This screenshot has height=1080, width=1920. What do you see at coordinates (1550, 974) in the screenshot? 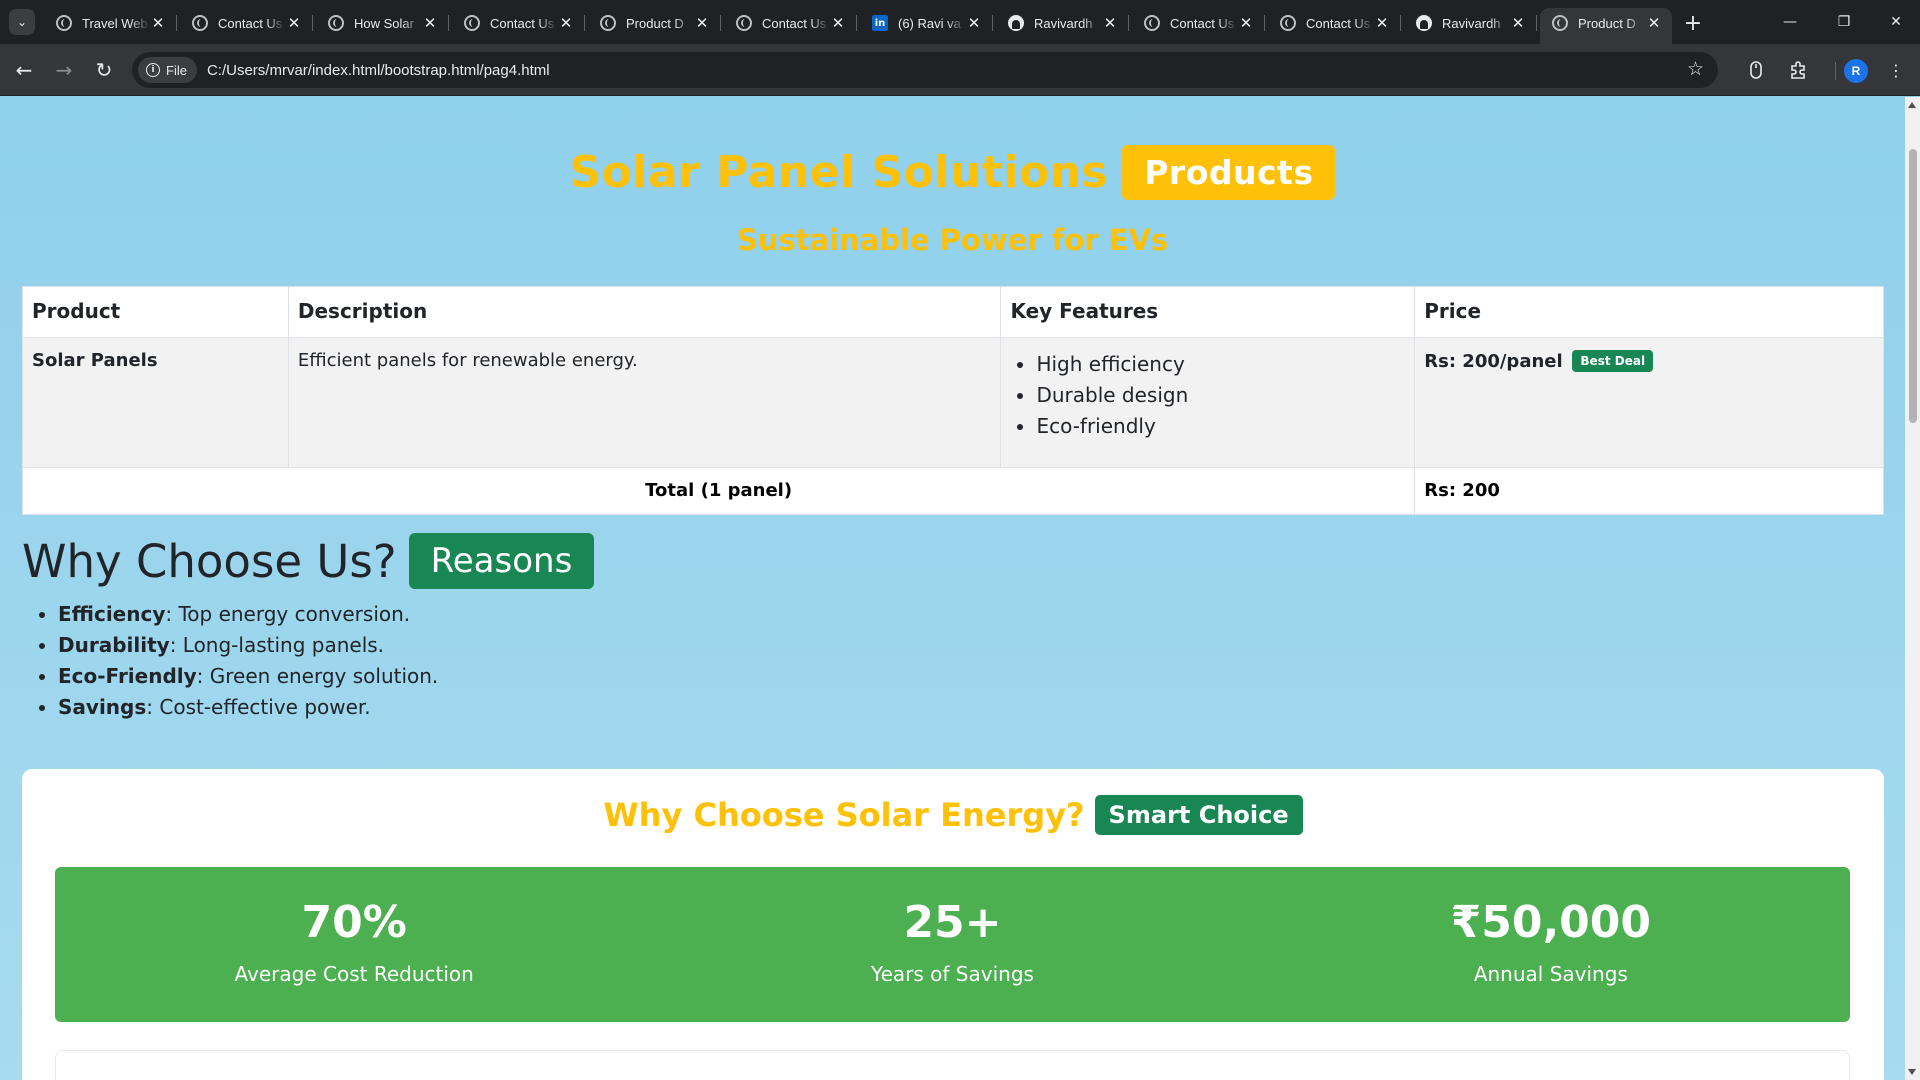
I see `stat-label: Annual Savings` at bounding box center [1550, 974].